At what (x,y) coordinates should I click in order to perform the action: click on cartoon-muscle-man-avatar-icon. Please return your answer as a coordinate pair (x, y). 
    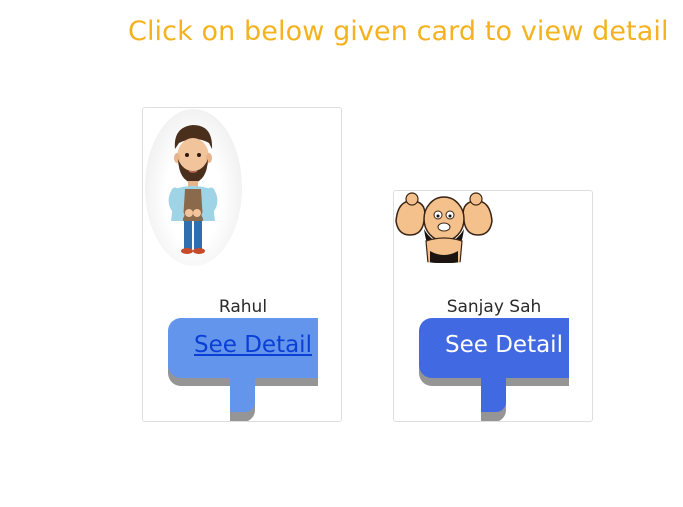
    Looking at the image, I should click on (444, 227).